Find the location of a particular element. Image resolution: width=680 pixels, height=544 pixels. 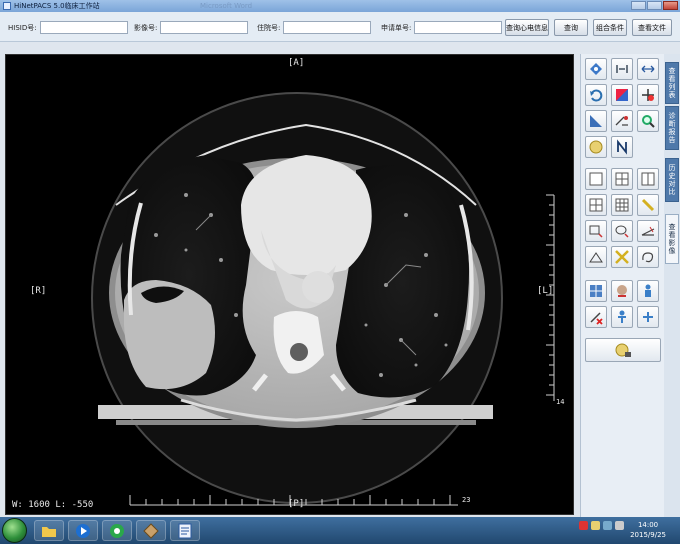

ruler-bottom-value: 23 is located at coordinates (466, 500).